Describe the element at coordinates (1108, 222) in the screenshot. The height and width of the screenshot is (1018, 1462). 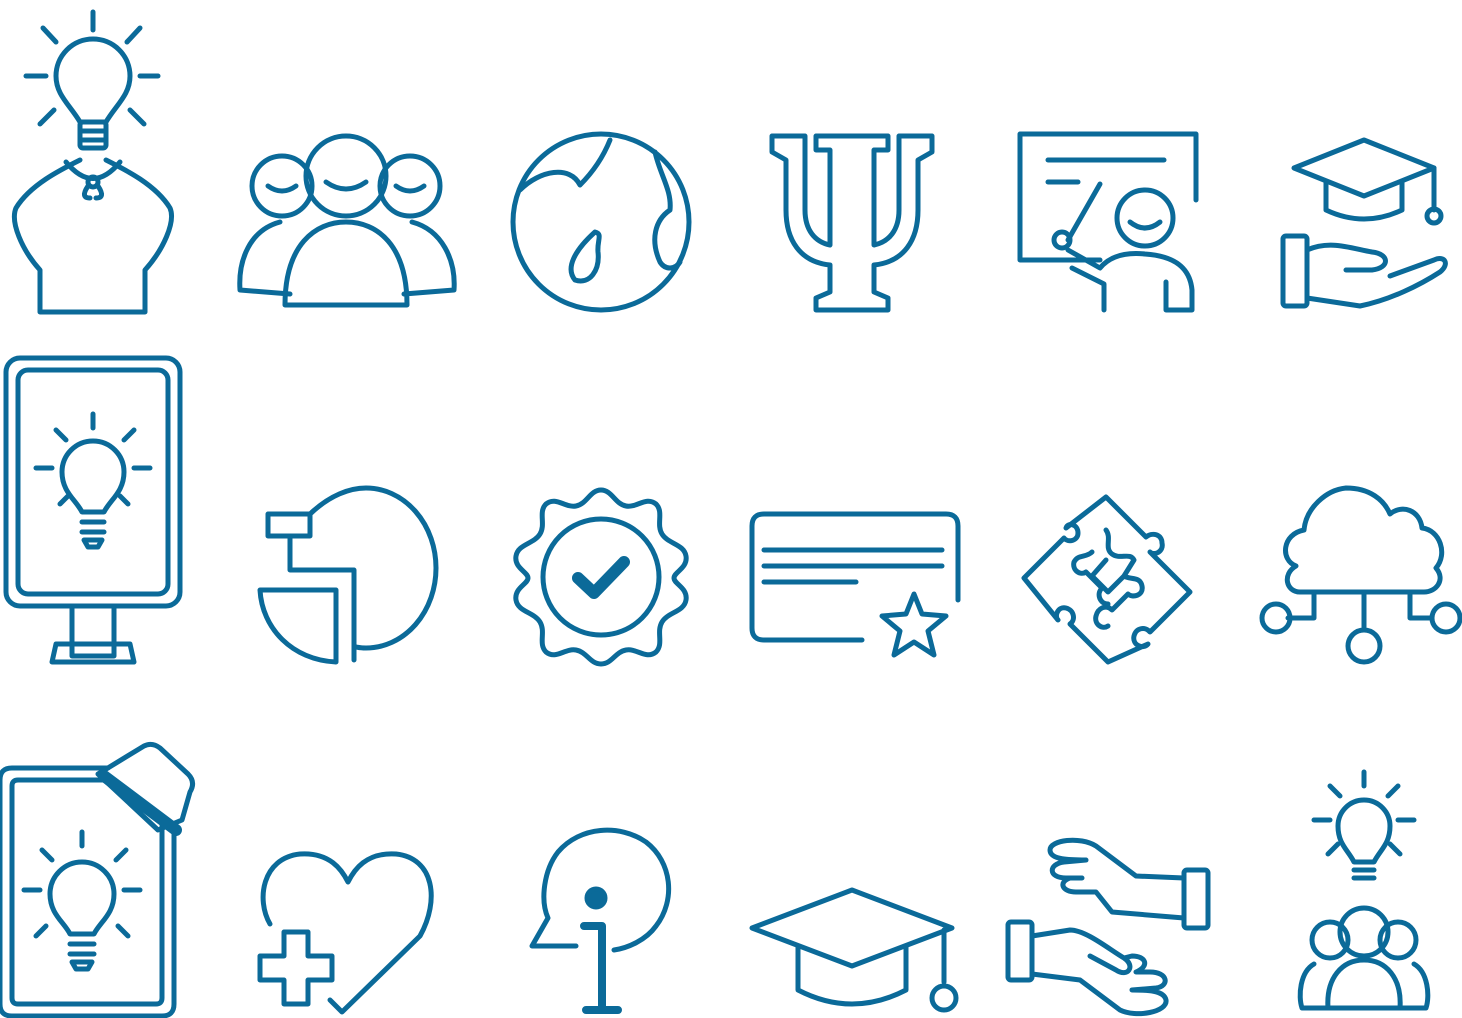
I see `teacher-board-icon` at that location.